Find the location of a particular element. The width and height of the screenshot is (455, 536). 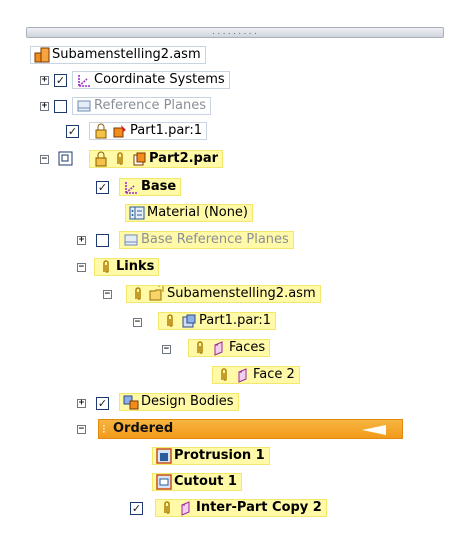

tree-item-label: Base is located at coordinates (159, 186).